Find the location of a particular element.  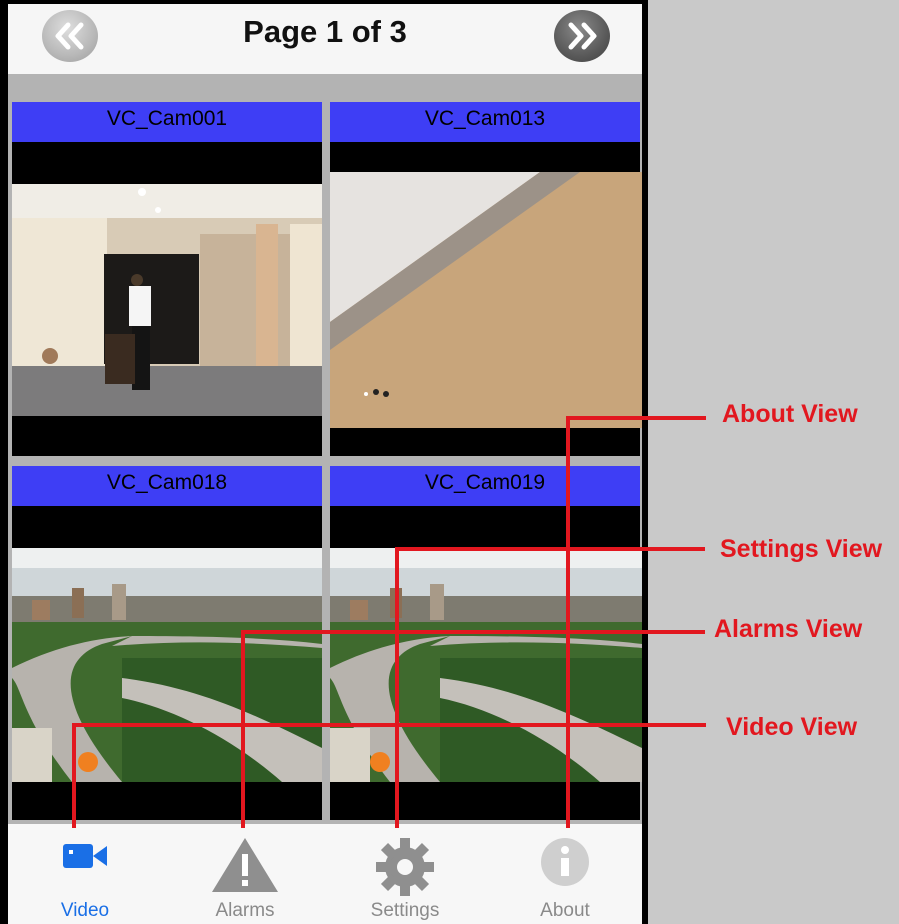

tab-label: Alarms is located at coordinates (245, 910).